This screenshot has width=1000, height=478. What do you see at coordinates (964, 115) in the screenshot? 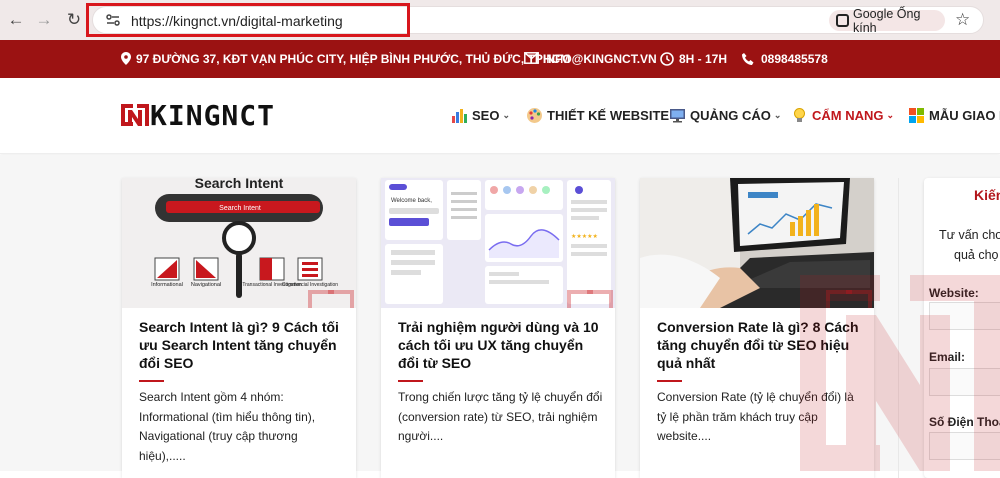
I see `nav-templates-label: MẪU GIAO D` at bounding box center [964, 115].